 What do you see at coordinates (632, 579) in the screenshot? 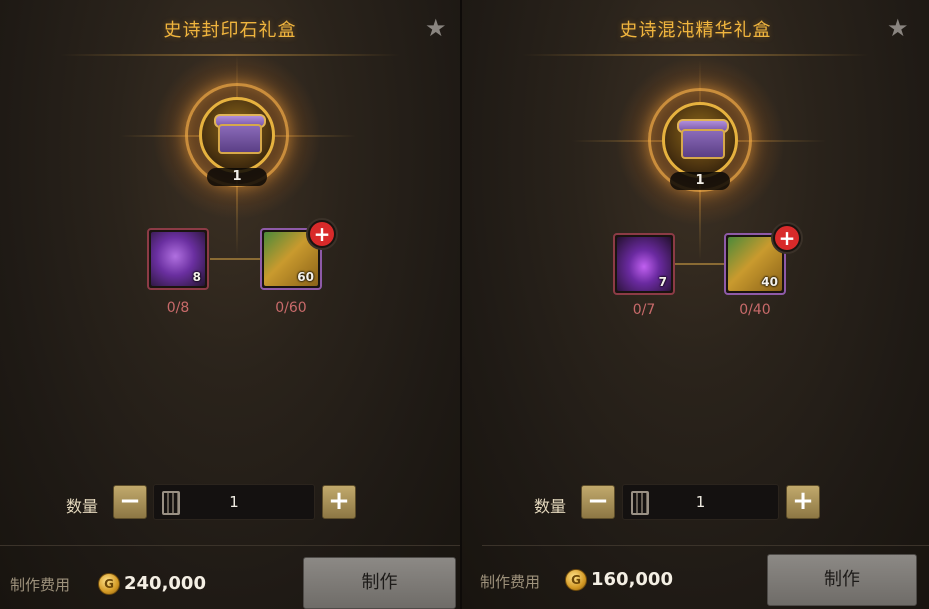
I see `craft-cost-value: 160,000` at bounding box center [632, 579].